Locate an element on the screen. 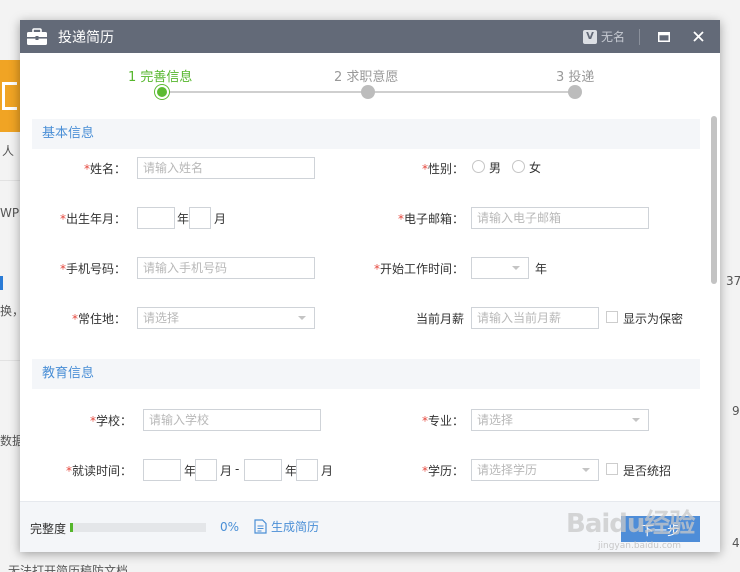 The height and width of the screenshot is (572, 740). phone-input: 请输入手机号码 is located at coordinates (226, 268).